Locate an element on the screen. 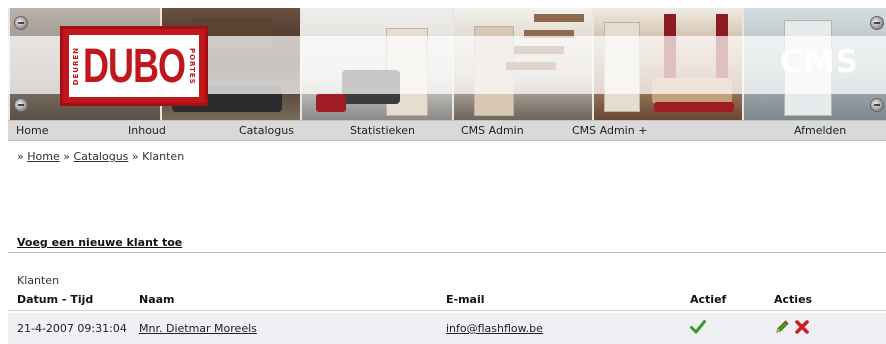 This screenshot has width=886, height=344. column-header-name: Naam is located at coordinates (157, 299).